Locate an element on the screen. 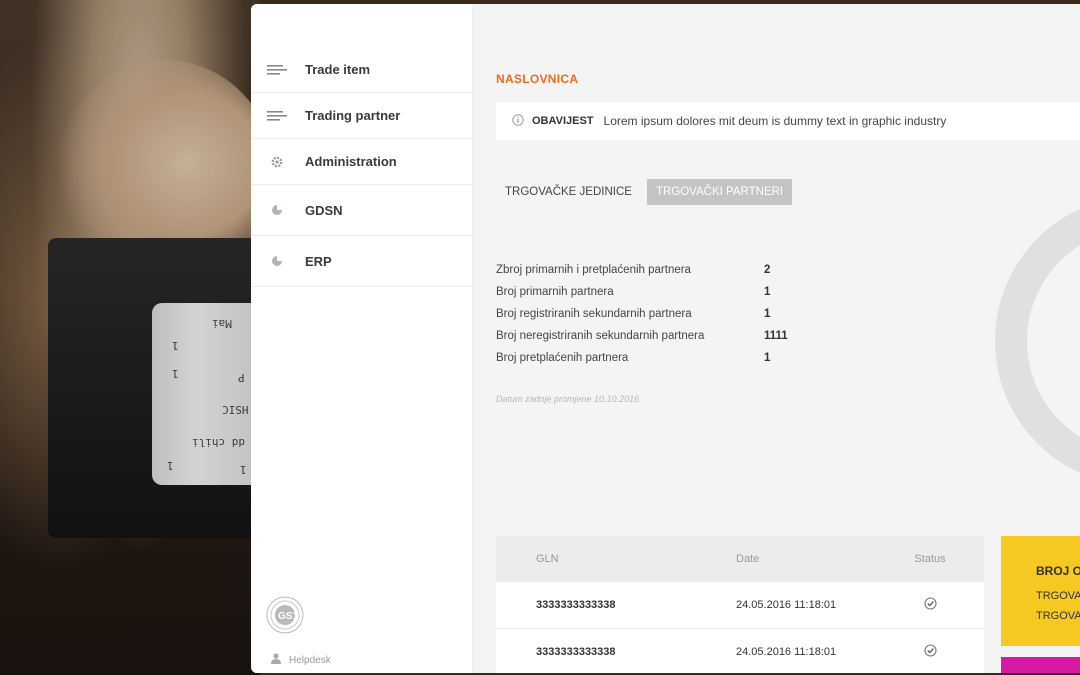  gs1-logo-text: GS1 is located at coordinates (288, 616).